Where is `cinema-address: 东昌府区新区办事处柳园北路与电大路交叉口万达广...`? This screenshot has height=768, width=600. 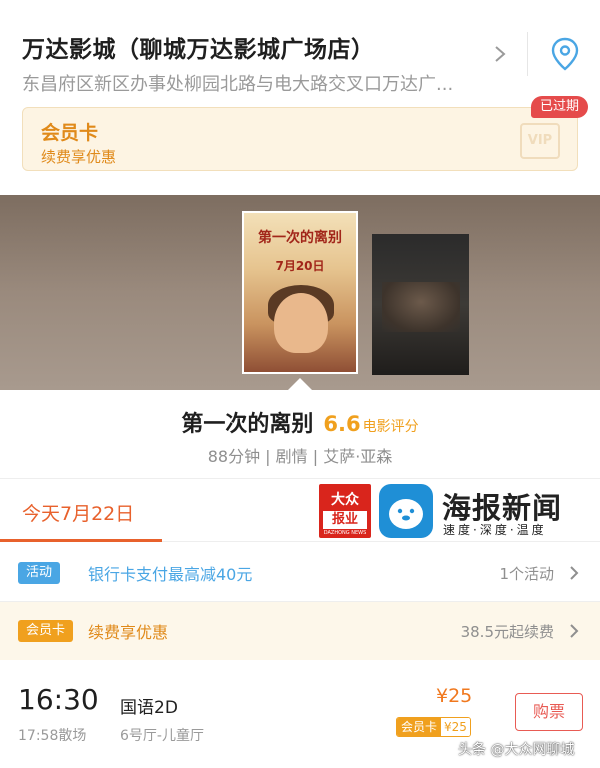
cinema-address: 东昌府区新区办事处柳园北路与电大路交叉口万达广... is located at coordinates (238, 84).